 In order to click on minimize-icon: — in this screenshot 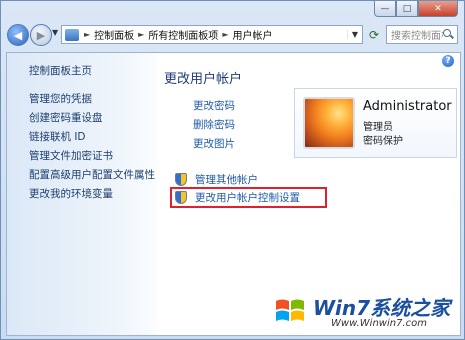, I will do `click(385, 8)`.